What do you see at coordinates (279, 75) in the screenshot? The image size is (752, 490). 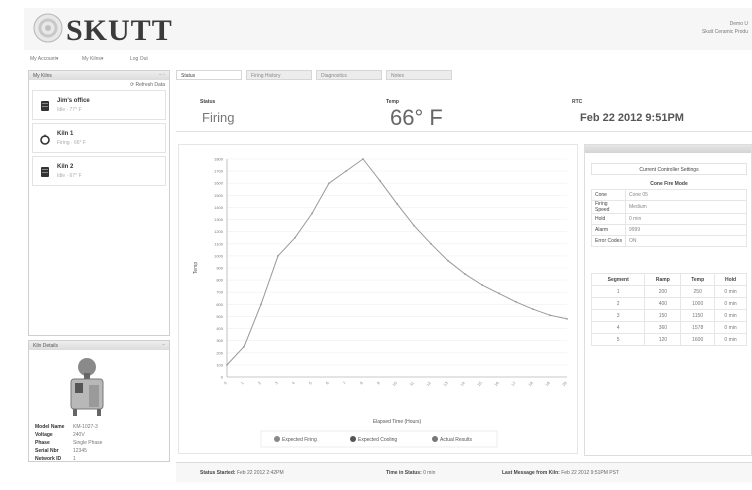 I see `tab-firing-history: Firing History` at bounding box center [279, 75].